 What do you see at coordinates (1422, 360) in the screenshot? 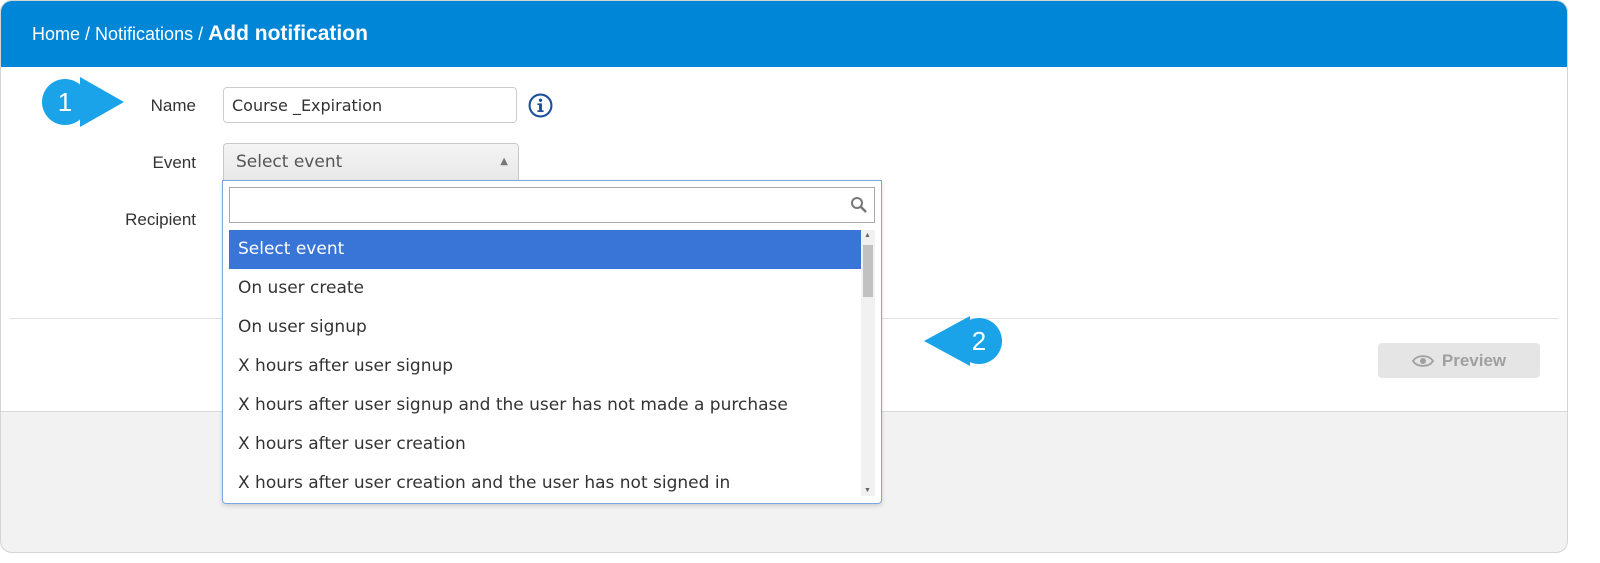
I see `eye-icon` at bounding box center [1422, 360].